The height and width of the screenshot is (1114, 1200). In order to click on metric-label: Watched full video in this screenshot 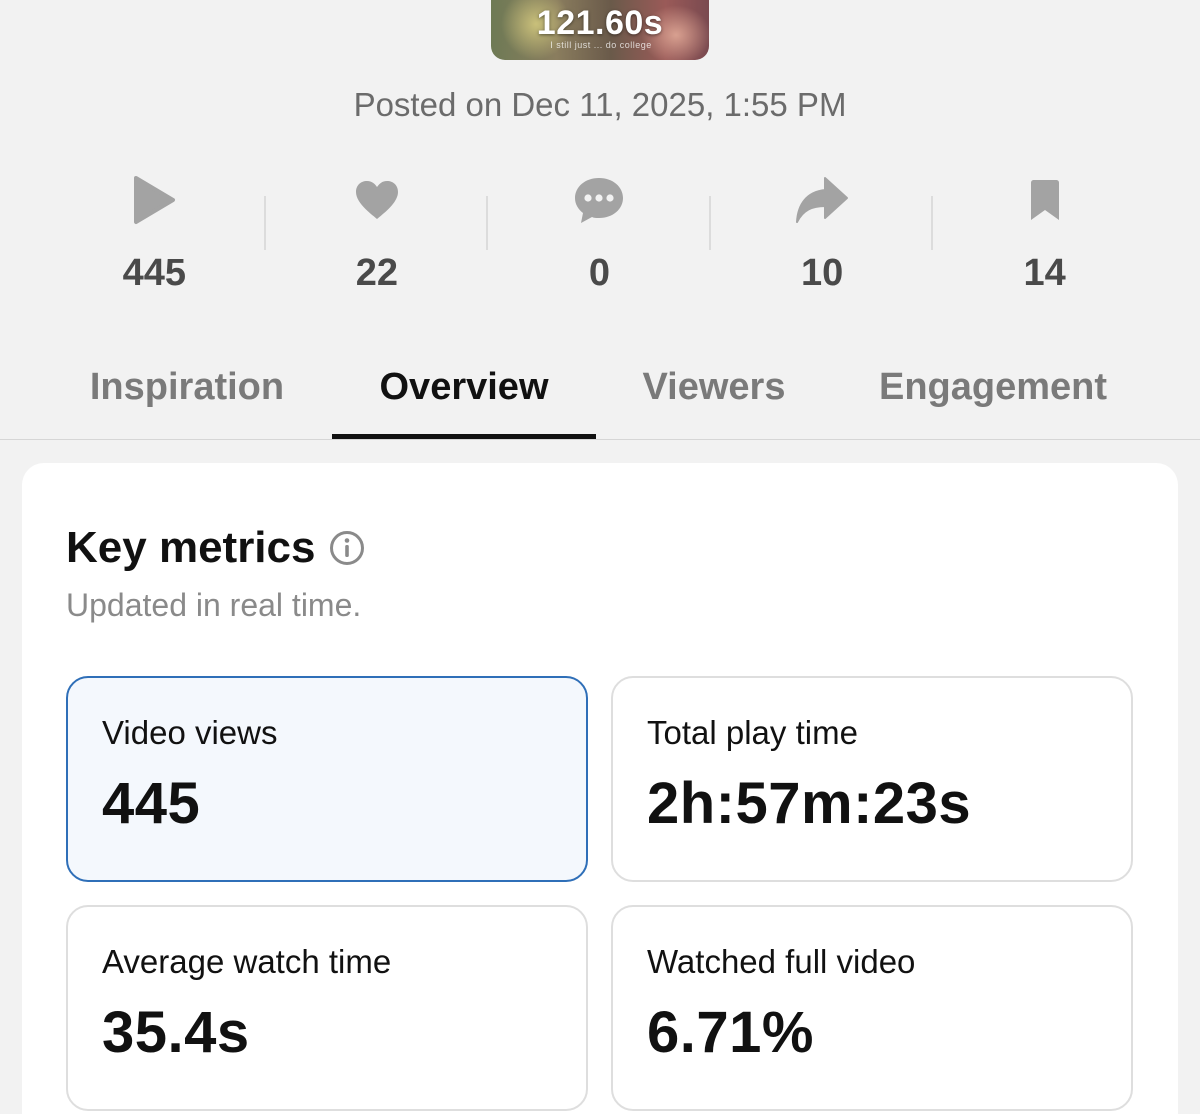, I will do `click(781, 961)`.